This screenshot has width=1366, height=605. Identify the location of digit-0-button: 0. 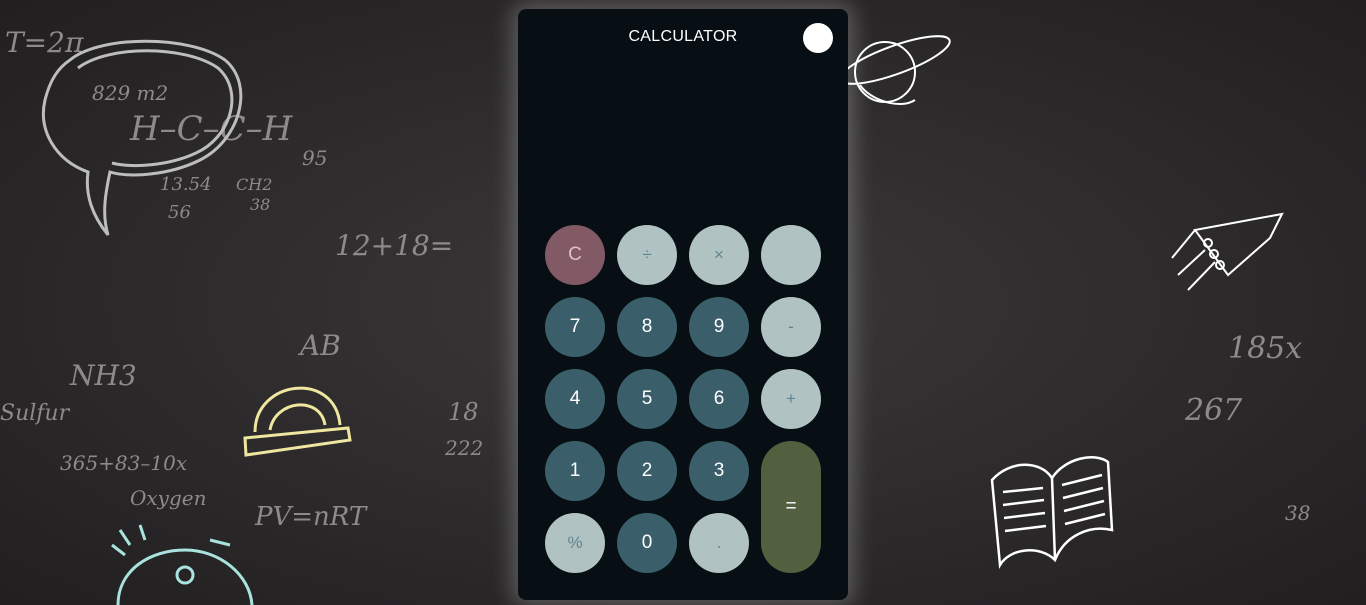
(647, 543).